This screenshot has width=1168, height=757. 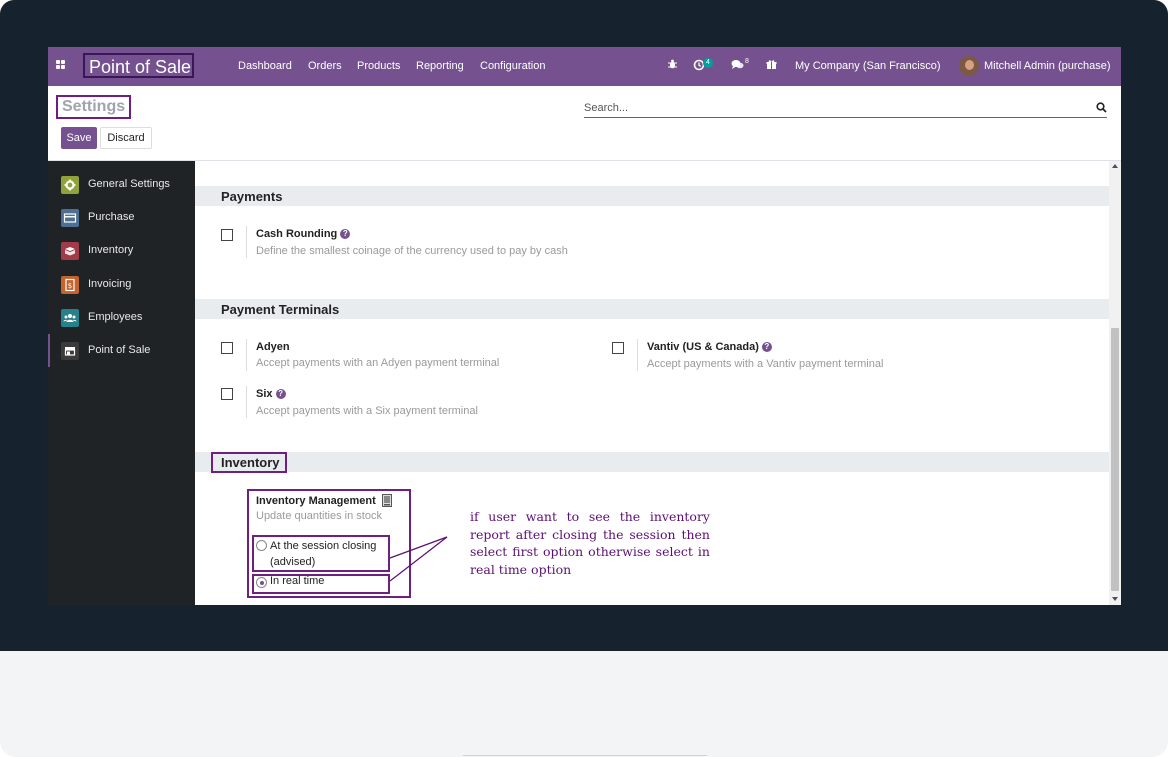 I want to click on scroll-down-arrow-icon, so click(x=1115, y=599).